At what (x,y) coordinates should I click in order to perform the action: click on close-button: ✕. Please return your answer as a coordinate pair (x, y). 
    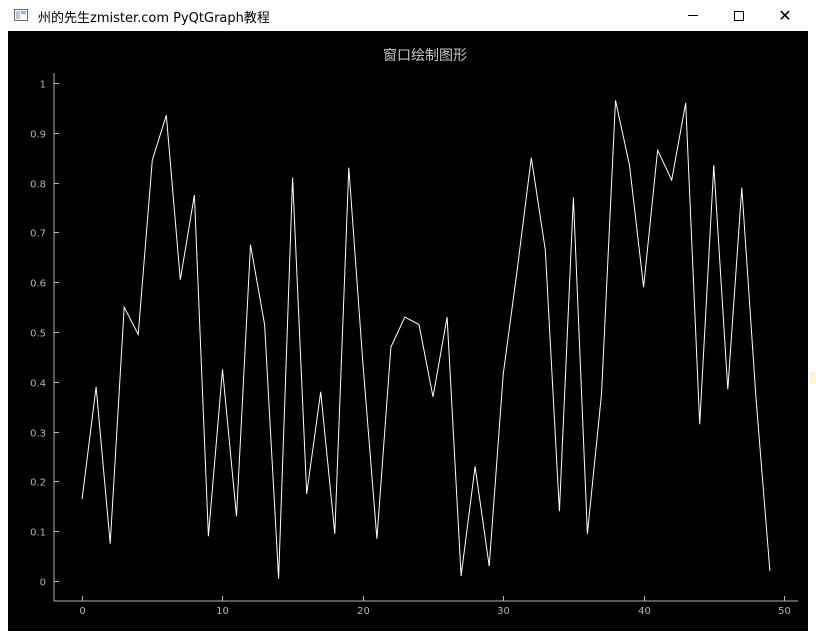
    Looking at the image, I should click on (785, 15).